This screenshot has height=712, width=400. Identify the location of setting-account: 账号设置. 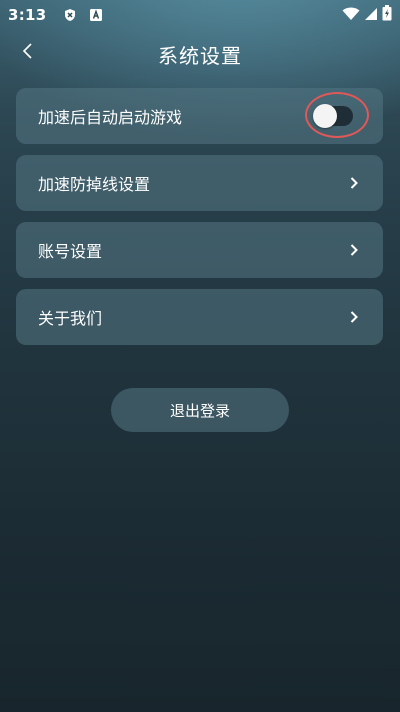
(199, 250).